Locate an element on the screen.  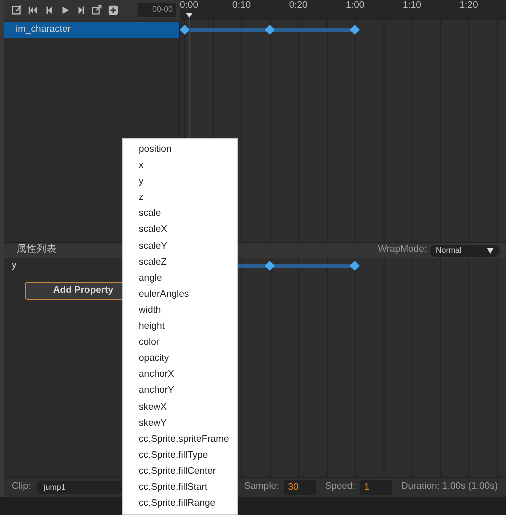
menu-item: position is located at coordinates (180, 150).